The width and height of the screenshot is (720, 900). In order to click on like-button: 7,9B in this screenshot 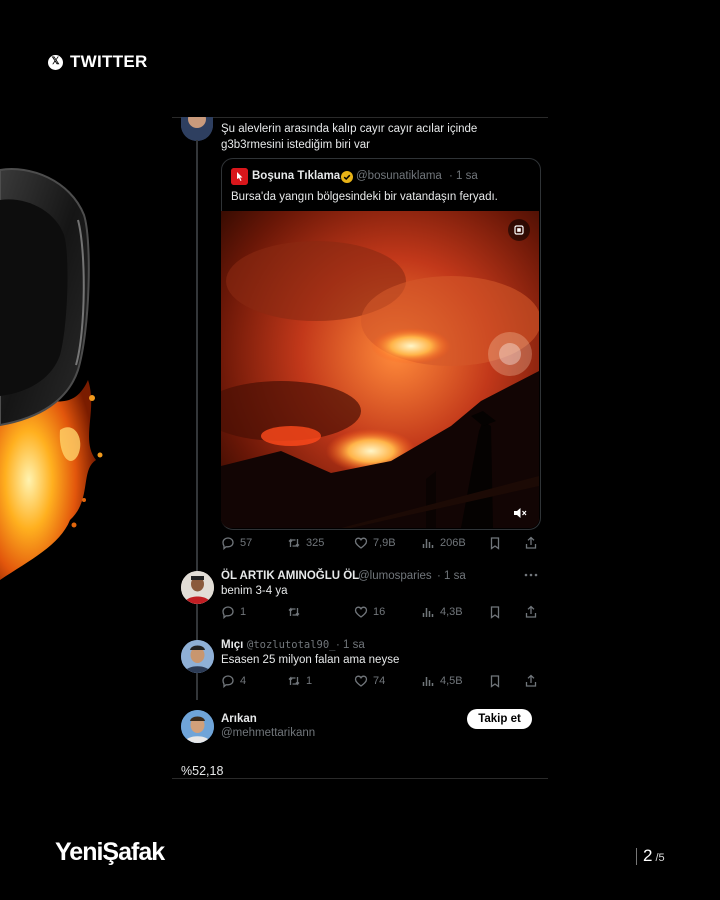, I will do `click(375, 543)`.